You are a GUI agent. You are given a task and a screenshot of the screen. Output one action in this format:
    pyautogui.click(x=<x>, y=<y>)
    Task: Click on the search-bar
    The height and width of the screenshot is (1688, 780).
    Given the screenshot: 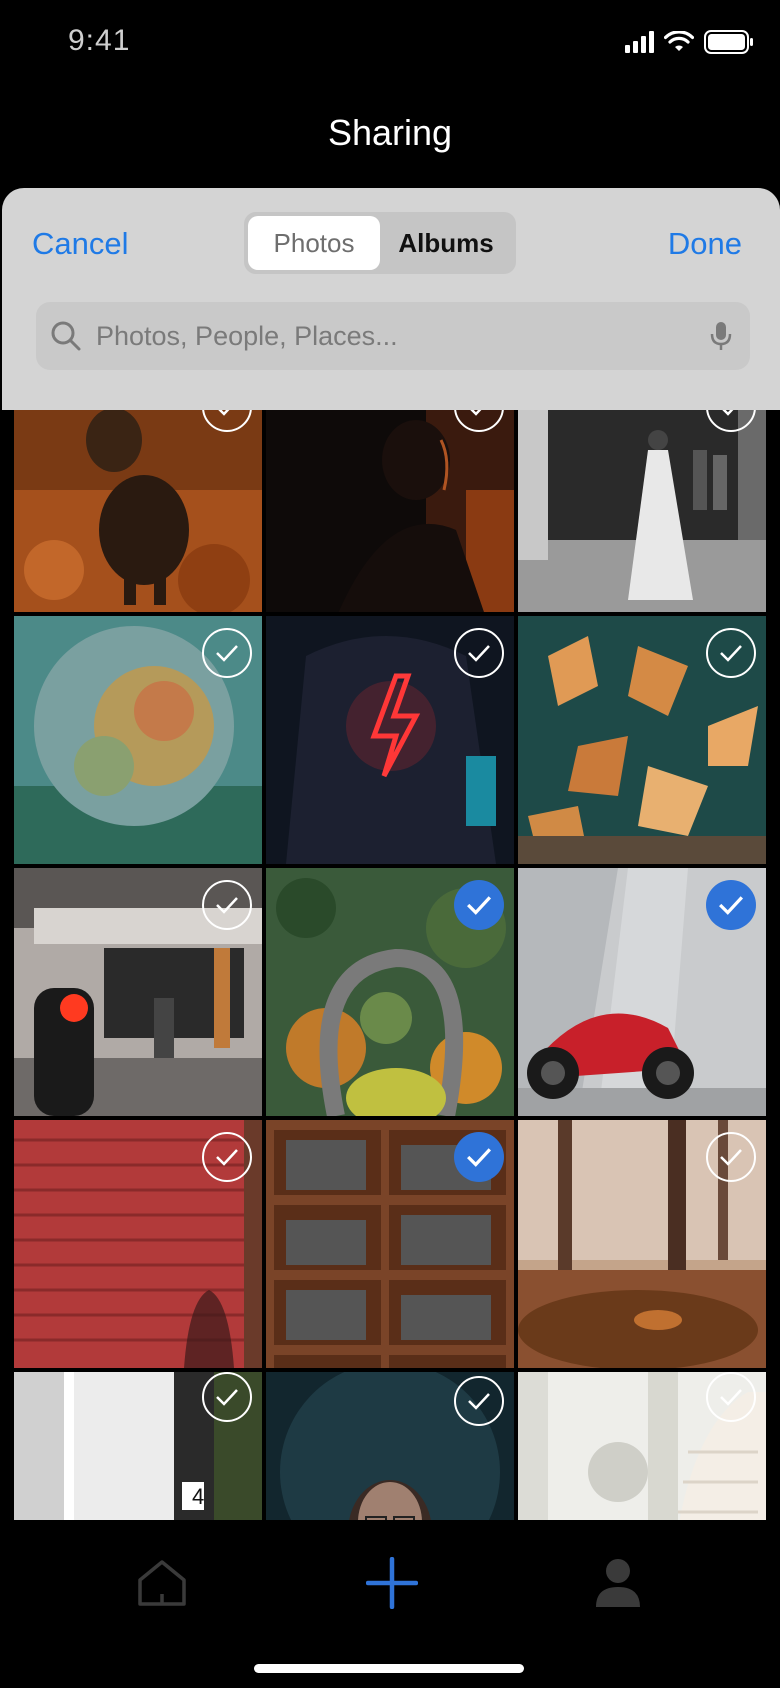 What is the action you would take?
    pyautogui.click(x=393, y=336)
    